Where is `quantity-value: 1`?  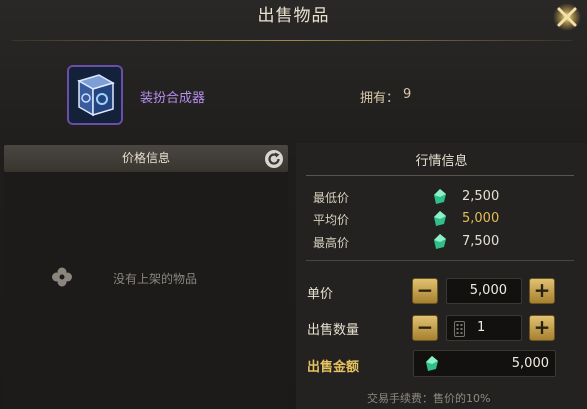
quantity-value: 1 is located at coordinates (481, 327).